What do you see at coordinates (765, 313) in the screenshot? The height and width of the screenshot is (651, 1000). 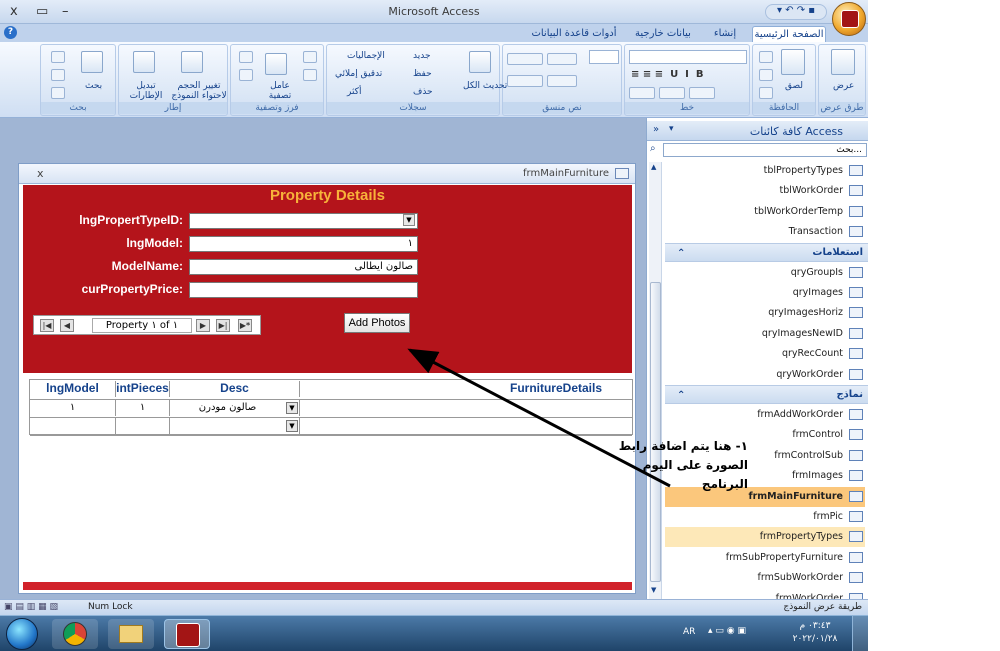 I see `nav-item-qryImagesHoriz: qryImagesHoriz` at bounding box center [765, 313].